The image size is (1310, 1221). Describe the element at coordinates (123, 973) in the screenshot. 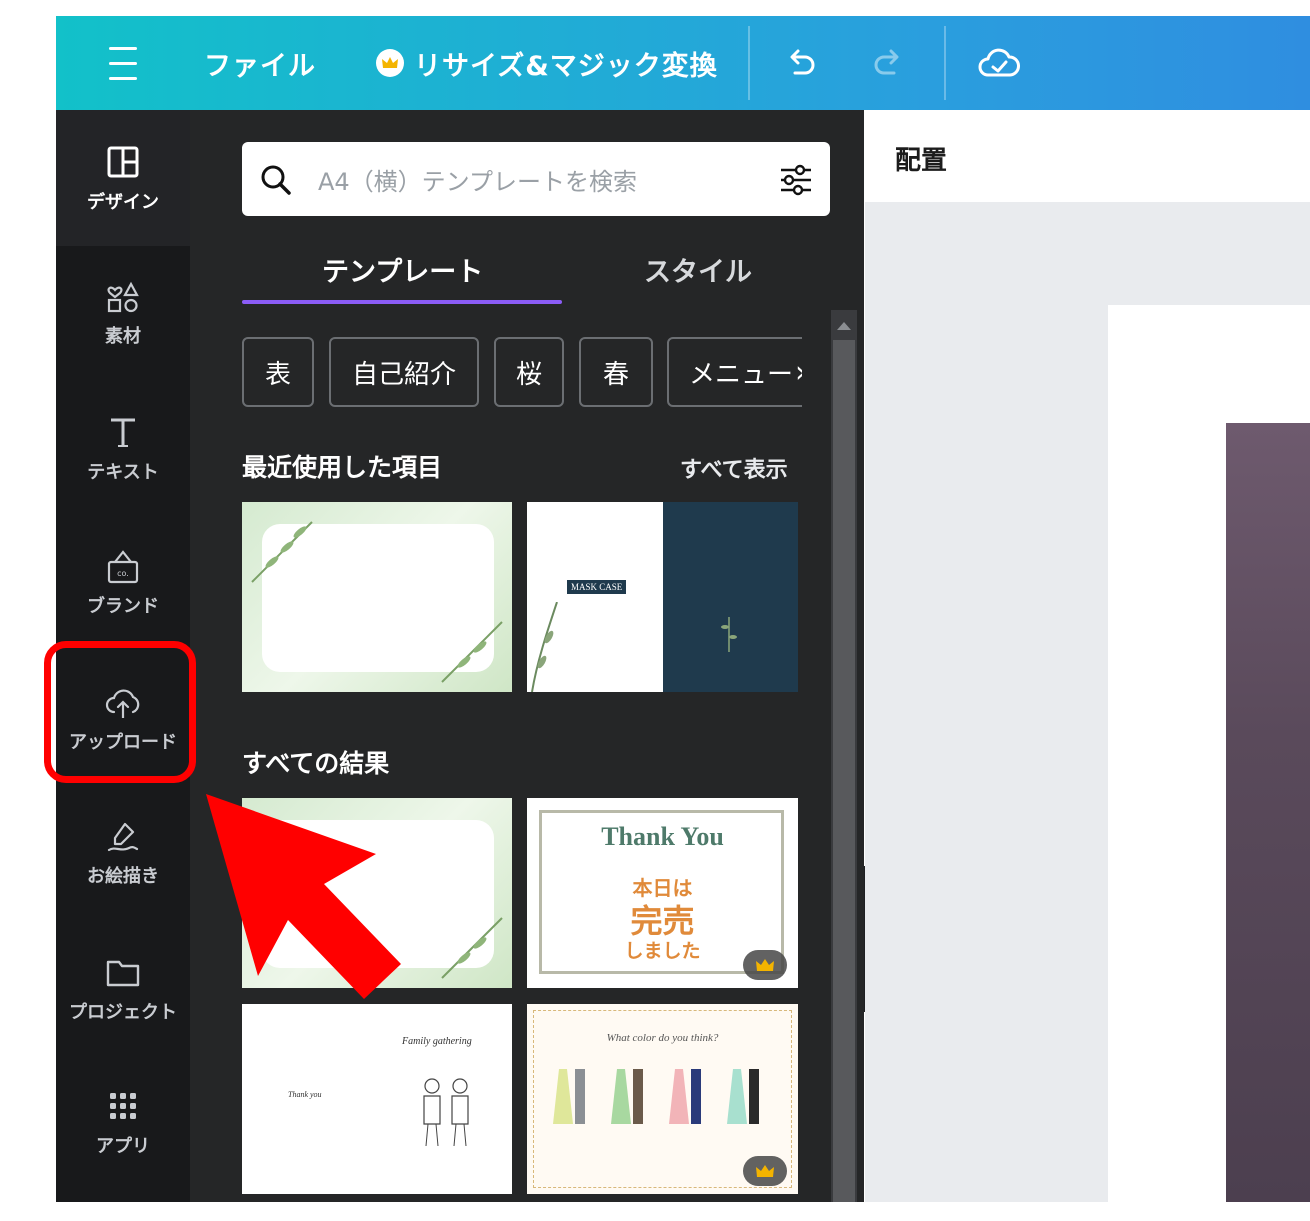

I see `folder-icon` at that location.